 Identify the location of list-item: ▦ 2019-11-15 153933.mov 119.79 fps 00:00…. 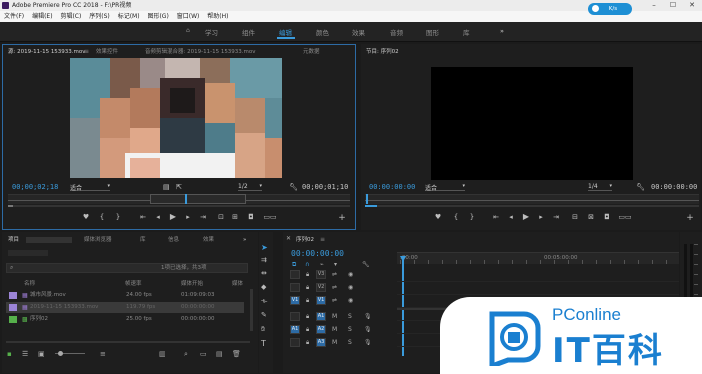
(125, 307).